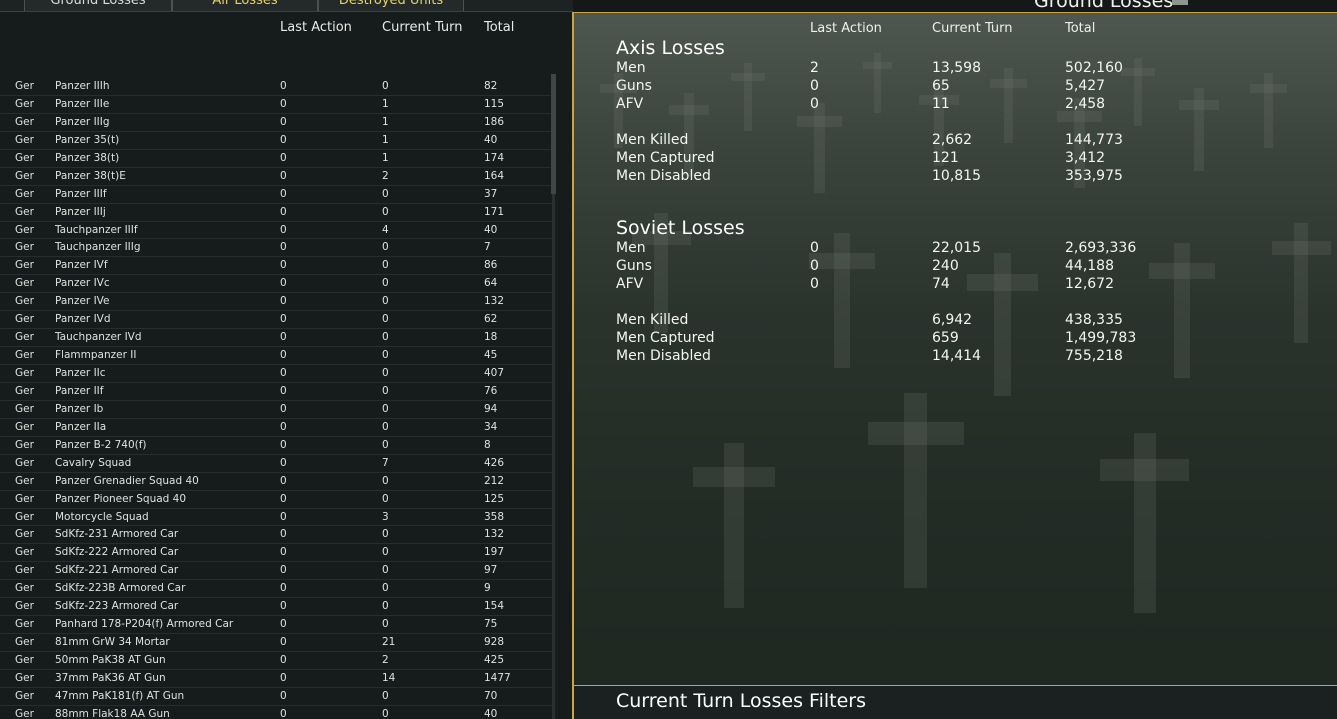 Image resolution: width=1337 pixels, height=719 pixels. I want to click on table-row: Ger Panhard 178-P204(f) Armored Car 0 0 75, so click(276, 625).